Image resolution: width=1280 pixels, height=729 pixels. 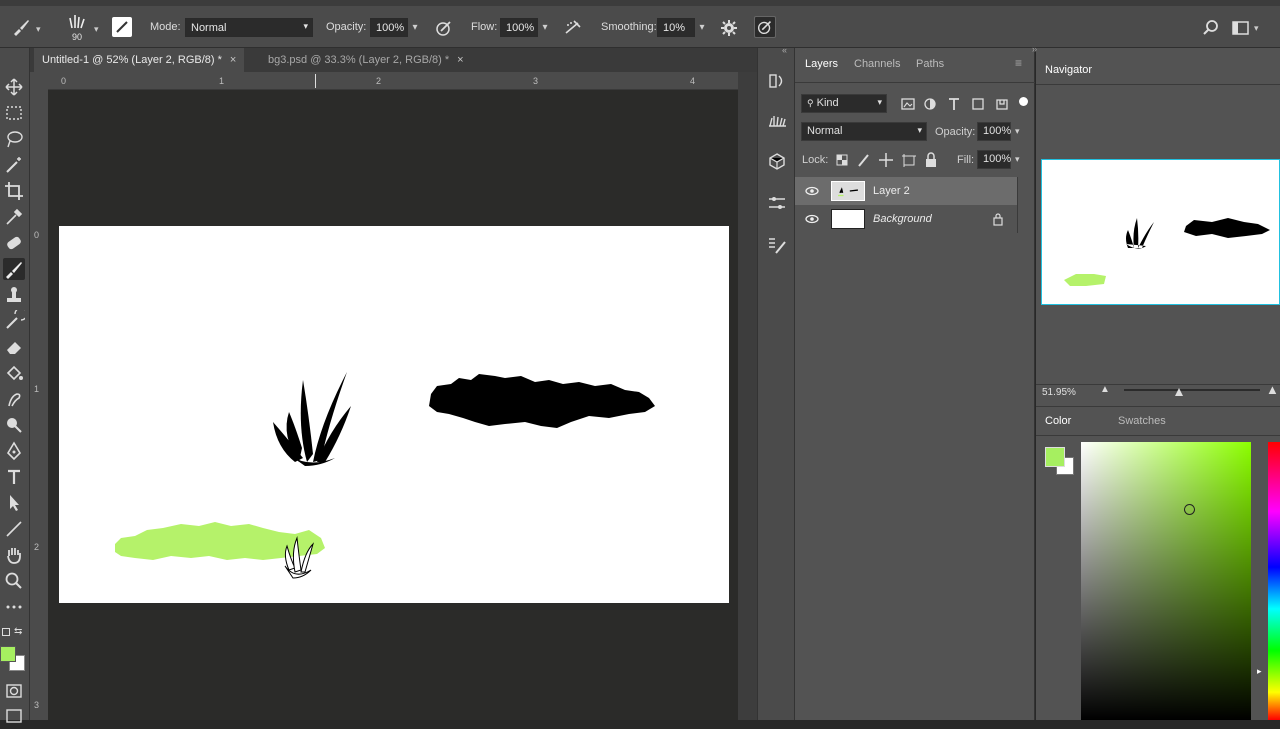 I want to click on panel-menu-icon: ≡, so click(x=1018, y=63).